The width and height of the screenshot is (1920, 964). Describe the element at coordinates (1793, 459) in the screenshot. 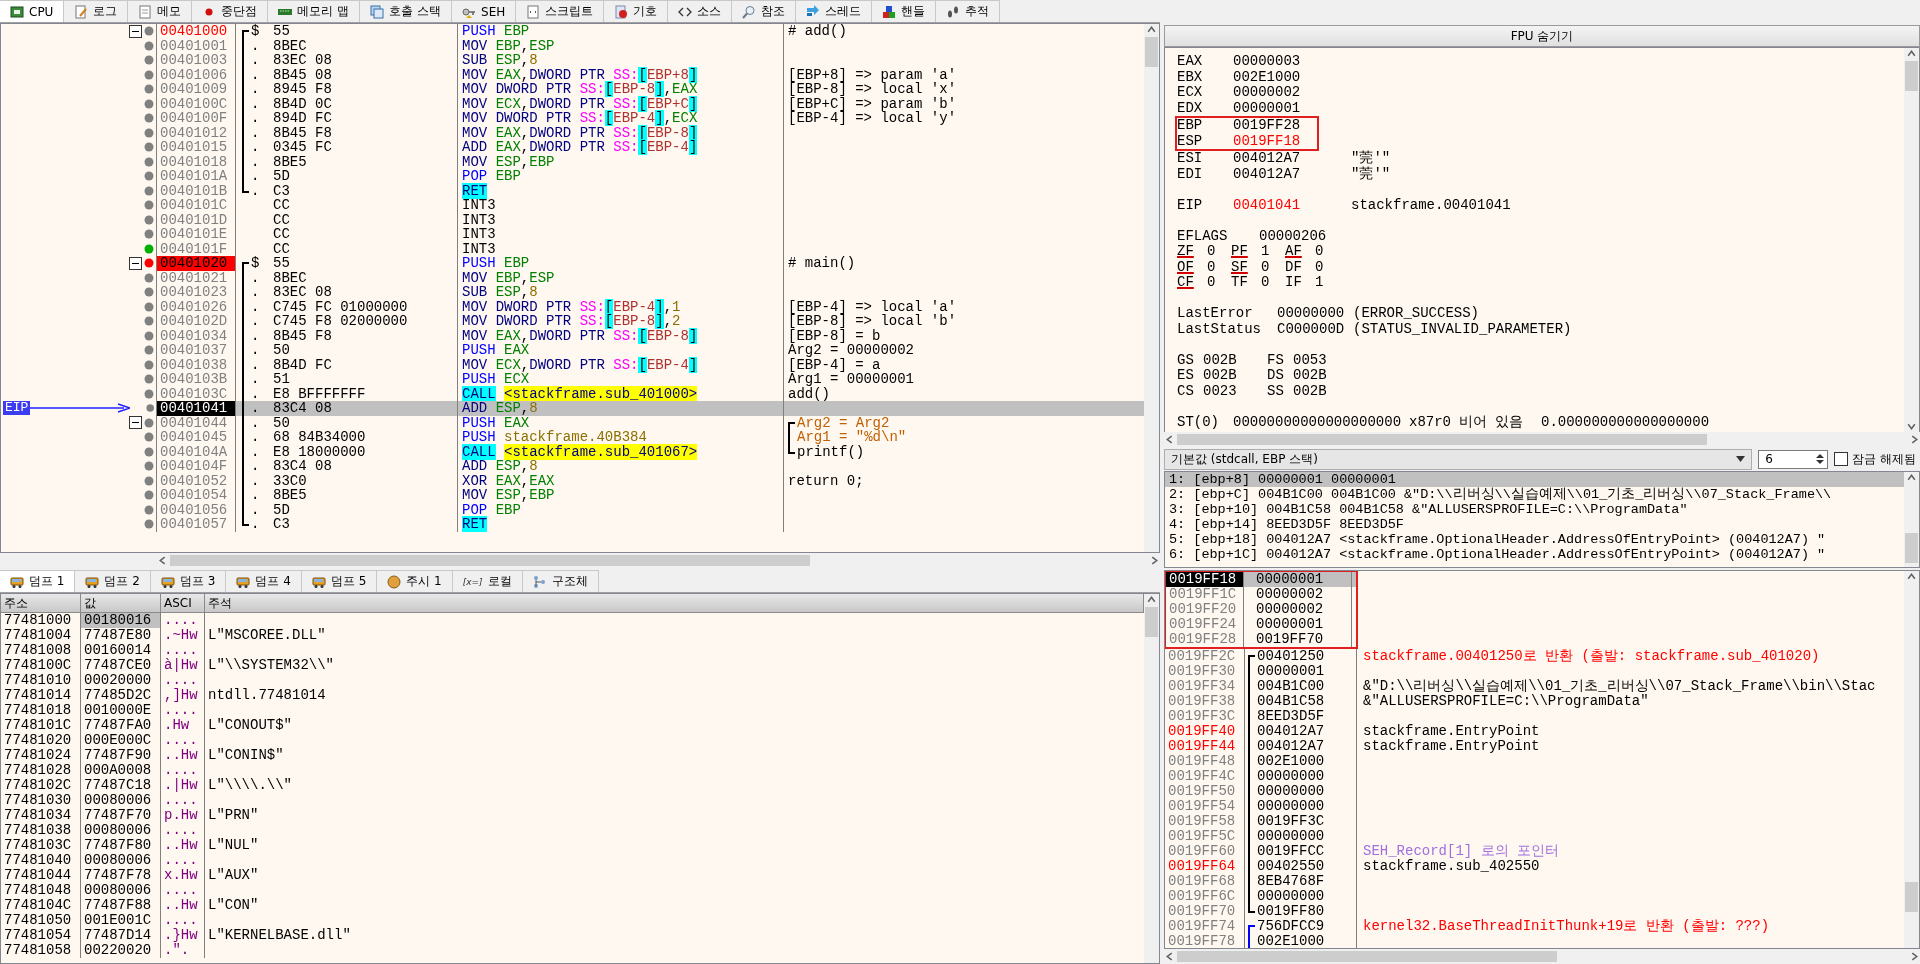

I see `count-spinner: 6` at that location.